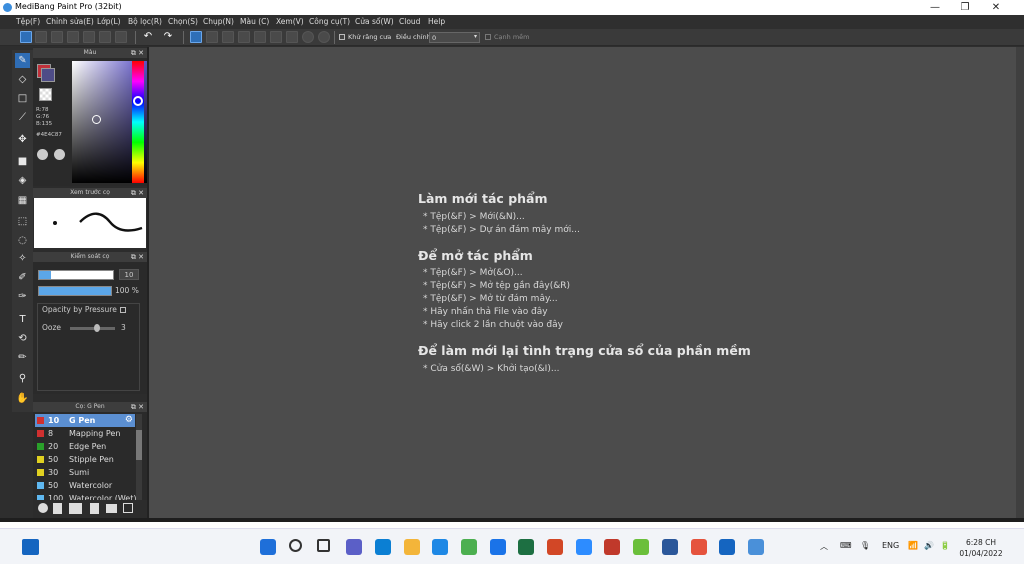 The image size is (1024, 564). I want to click on opacity-pressure-checkbox, so click(123, 310).